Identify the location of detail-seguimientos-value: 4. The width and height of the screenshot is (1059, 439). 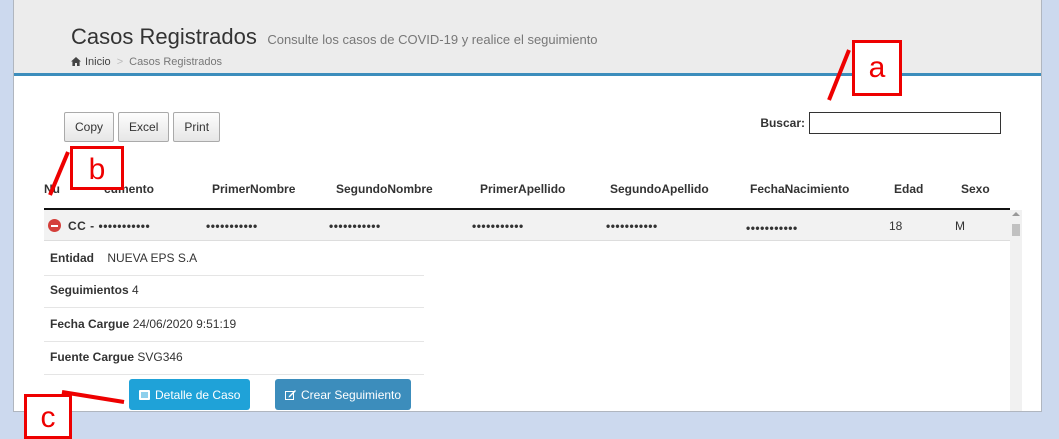
(135, 290).